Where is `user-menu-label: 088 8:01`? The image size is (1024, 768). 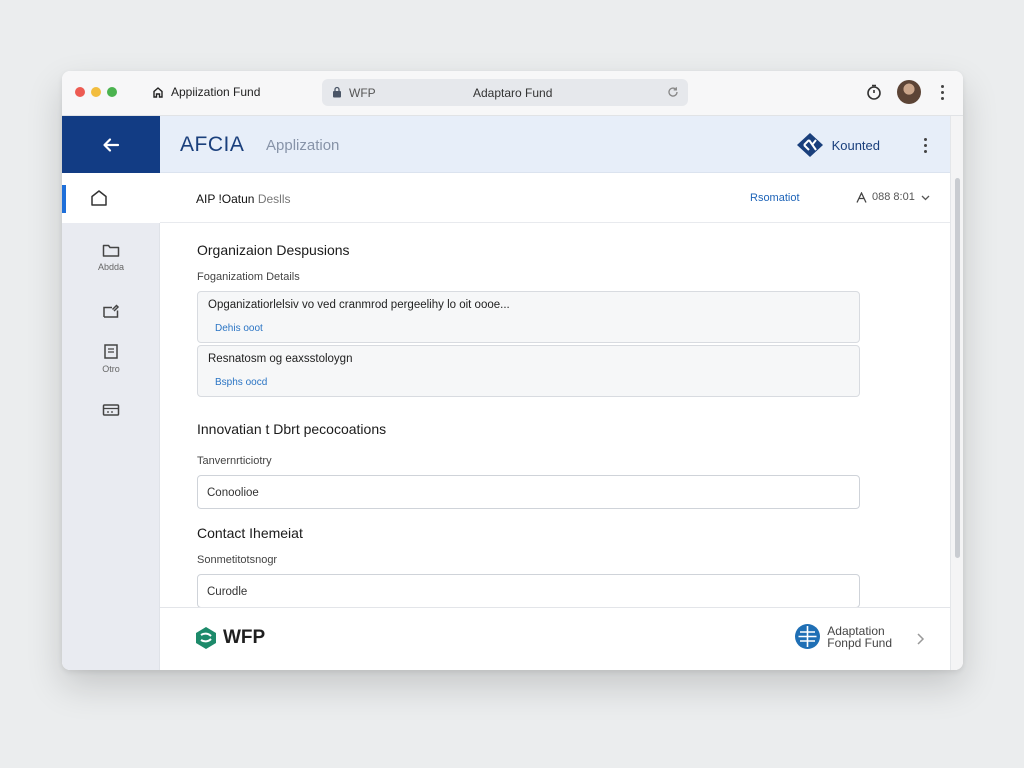 user-menu-label: 088 8:01 is located at coordinates (893, 197).